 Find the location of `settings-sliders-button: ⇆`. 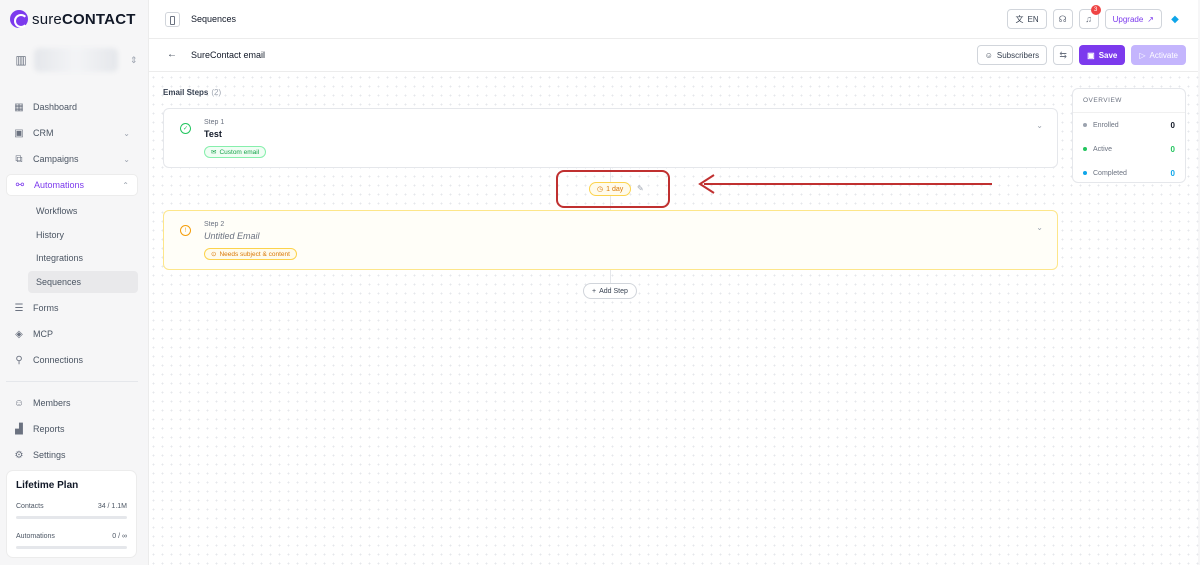

settings-sliders-button: ⇆ is located at coordinates (1063, 55).